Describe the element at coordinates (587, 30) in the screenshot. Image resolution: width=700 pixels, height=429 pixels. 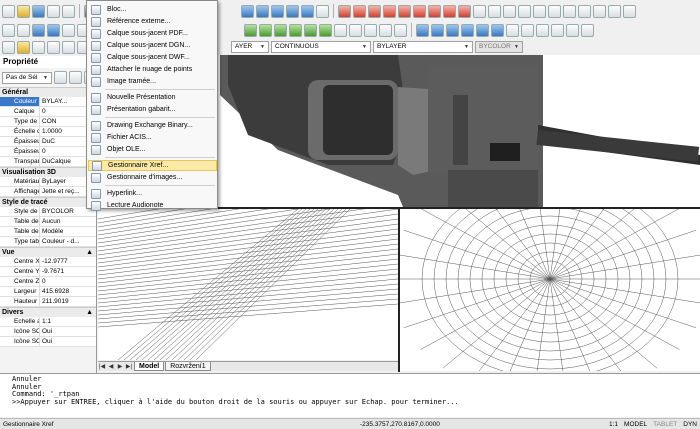
I see `render-icon` at that location.